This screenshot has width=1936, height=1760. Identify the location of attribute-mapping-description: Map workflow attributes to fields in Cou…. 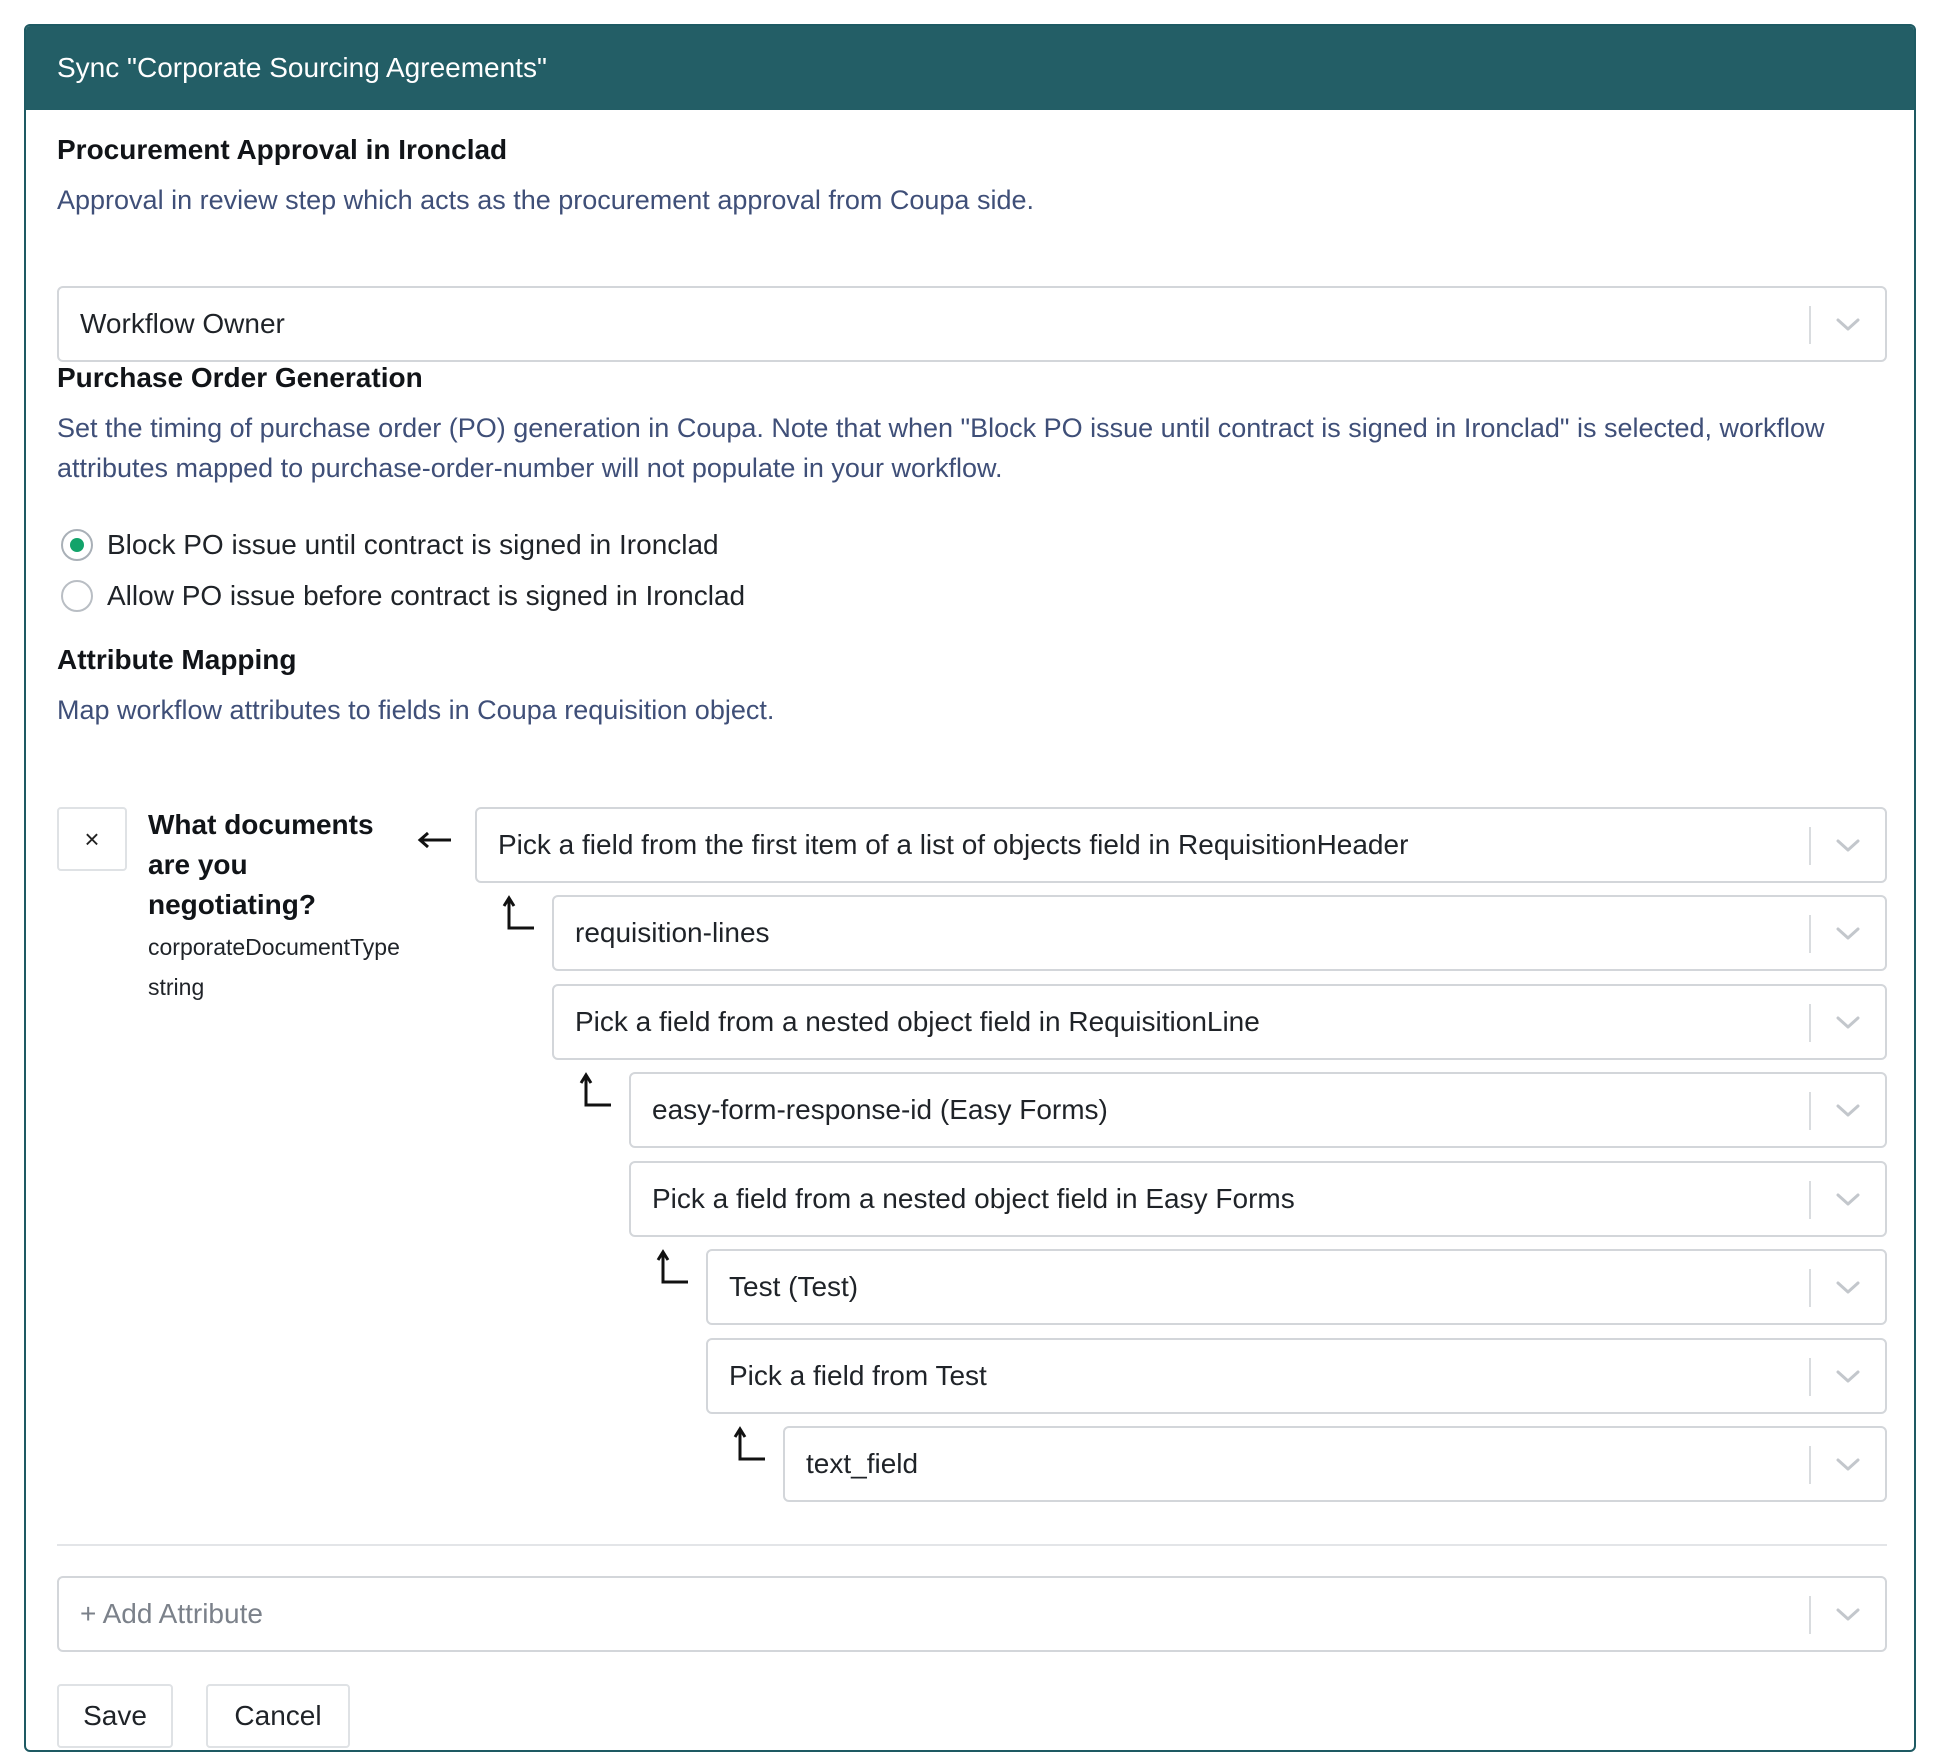
(416, 710).